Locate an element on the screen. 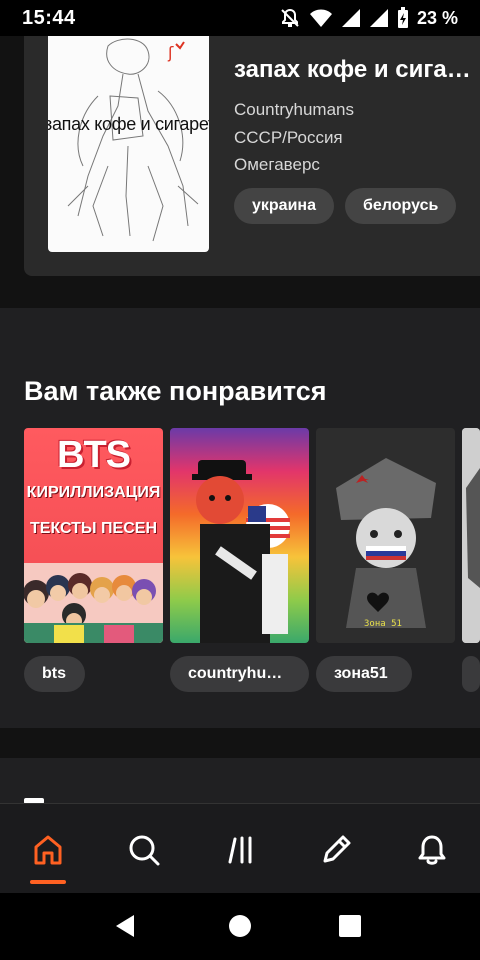  back-button is located at coordinates (125, 926).